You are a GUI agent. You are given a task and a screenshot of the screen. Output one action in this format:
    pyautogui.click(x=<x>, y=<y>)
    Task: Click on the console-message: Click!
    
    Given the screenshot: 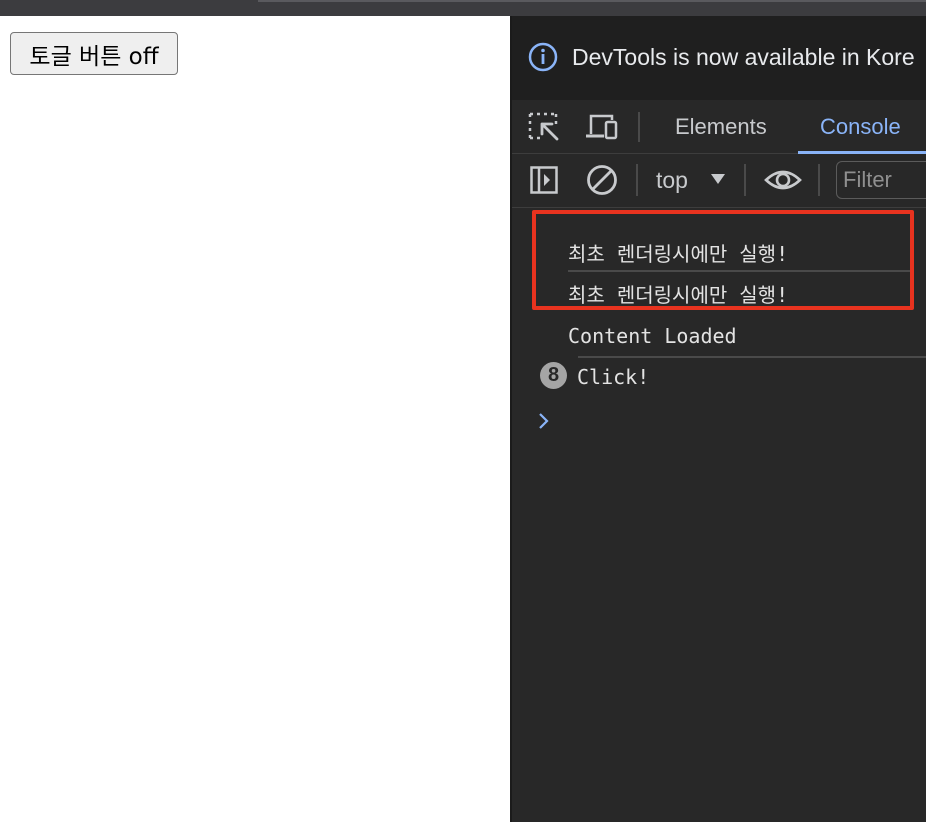 What is the action you would take?
    pyautogui.click(x=613, y=377)
    